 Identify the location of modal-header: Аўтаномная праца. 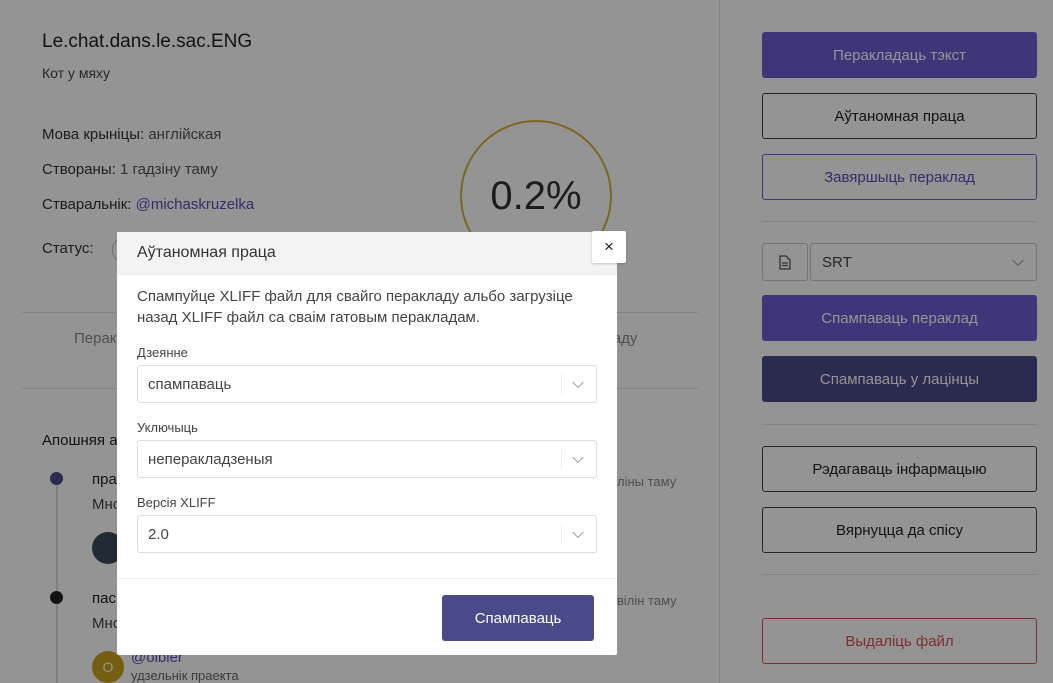
(367, 253).